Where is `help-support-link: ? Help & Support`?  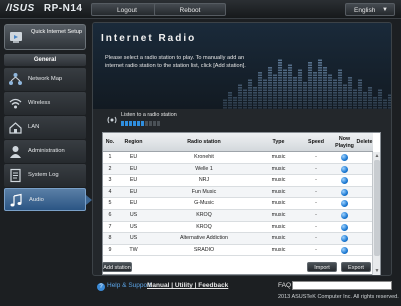
help-support-link: ? Help & Support is located at coordinates (124, 286).